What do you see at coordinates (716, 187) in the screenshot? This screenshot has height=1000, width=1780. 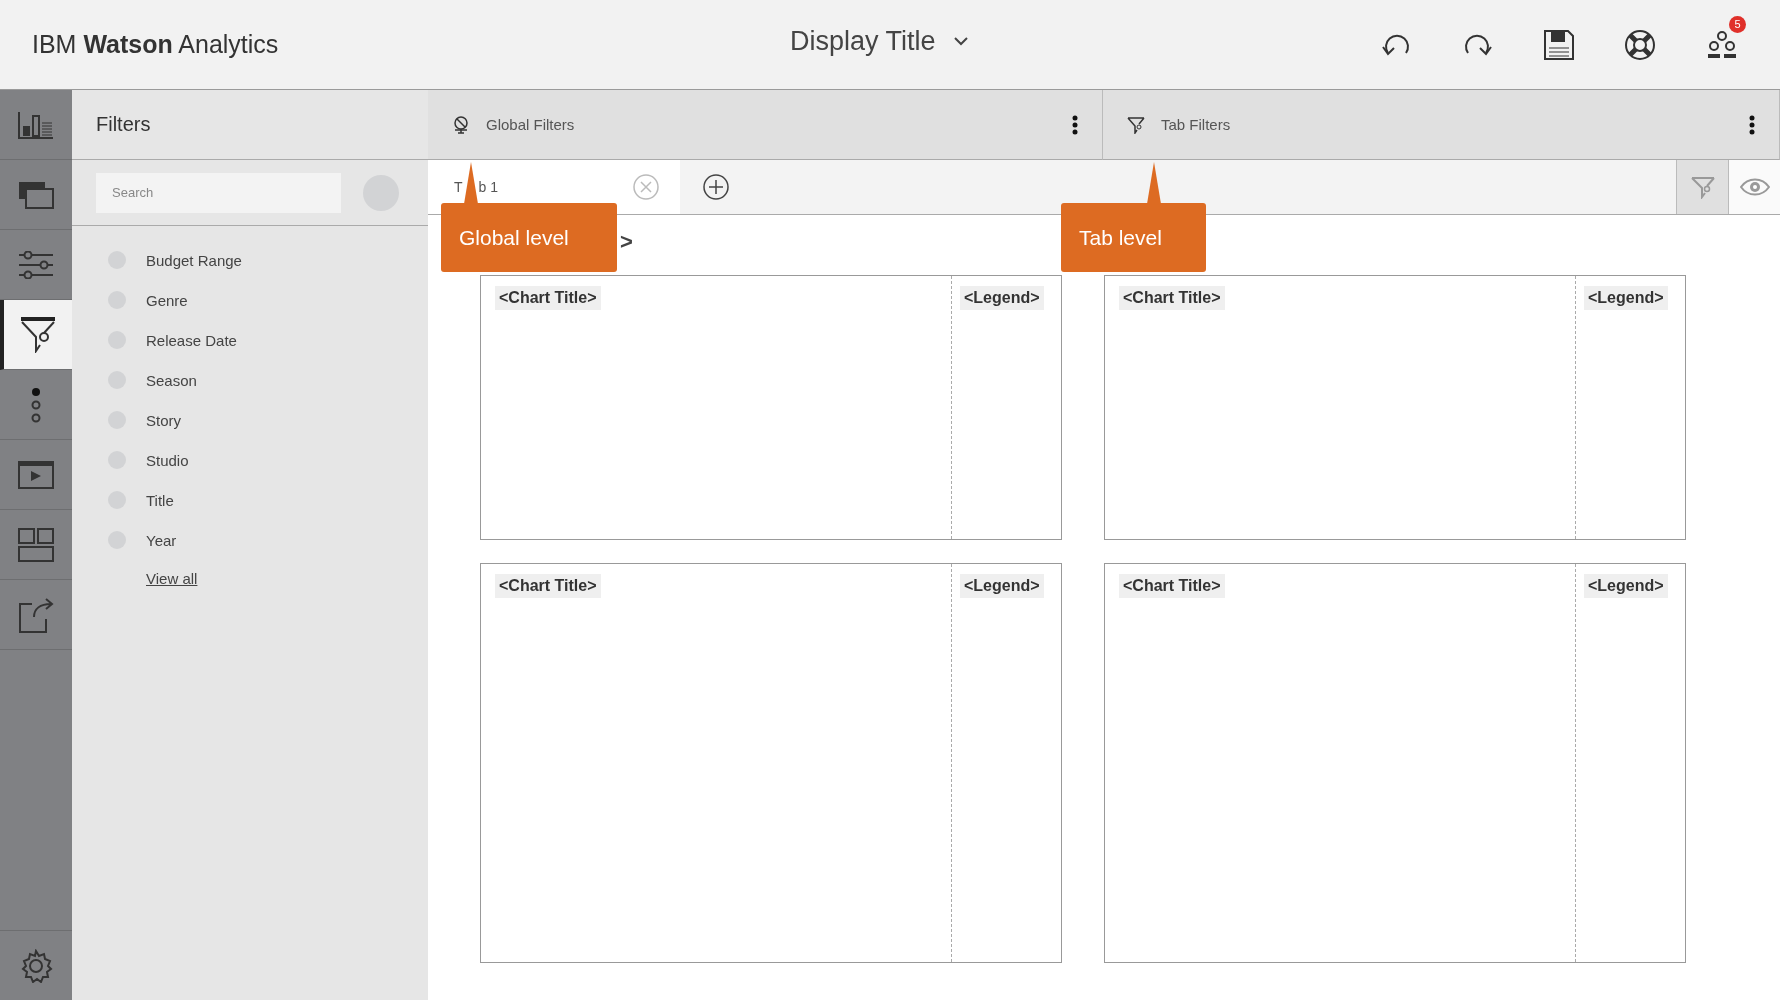 I see `plus-icon` at bounding box center [716, 187].